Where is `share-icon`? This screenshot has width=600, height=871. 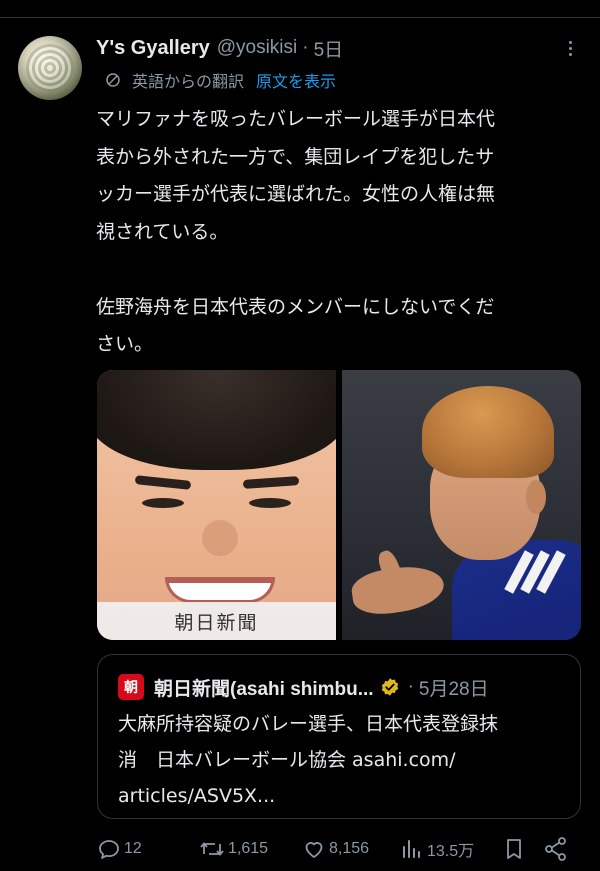 share-icon is located at coordinates (555, 849).